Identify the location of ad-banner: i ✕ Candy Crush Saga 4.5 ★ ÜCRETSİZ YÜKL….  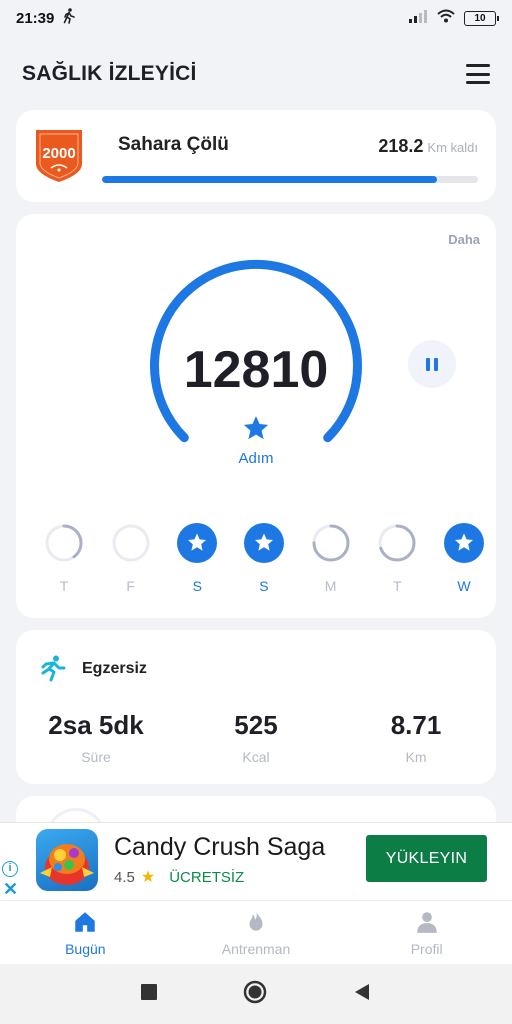
(256, 861).